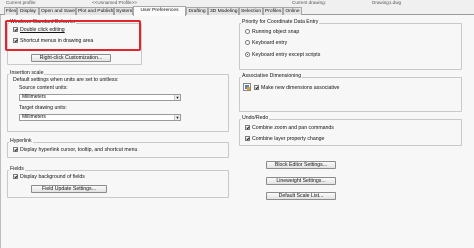 The height and width of the screenshot is (248, 474). What do you see at coordinates (273, 11) in the screenshot?
I see `tab-profiles: Profiles` at bounding box center [273, 11].